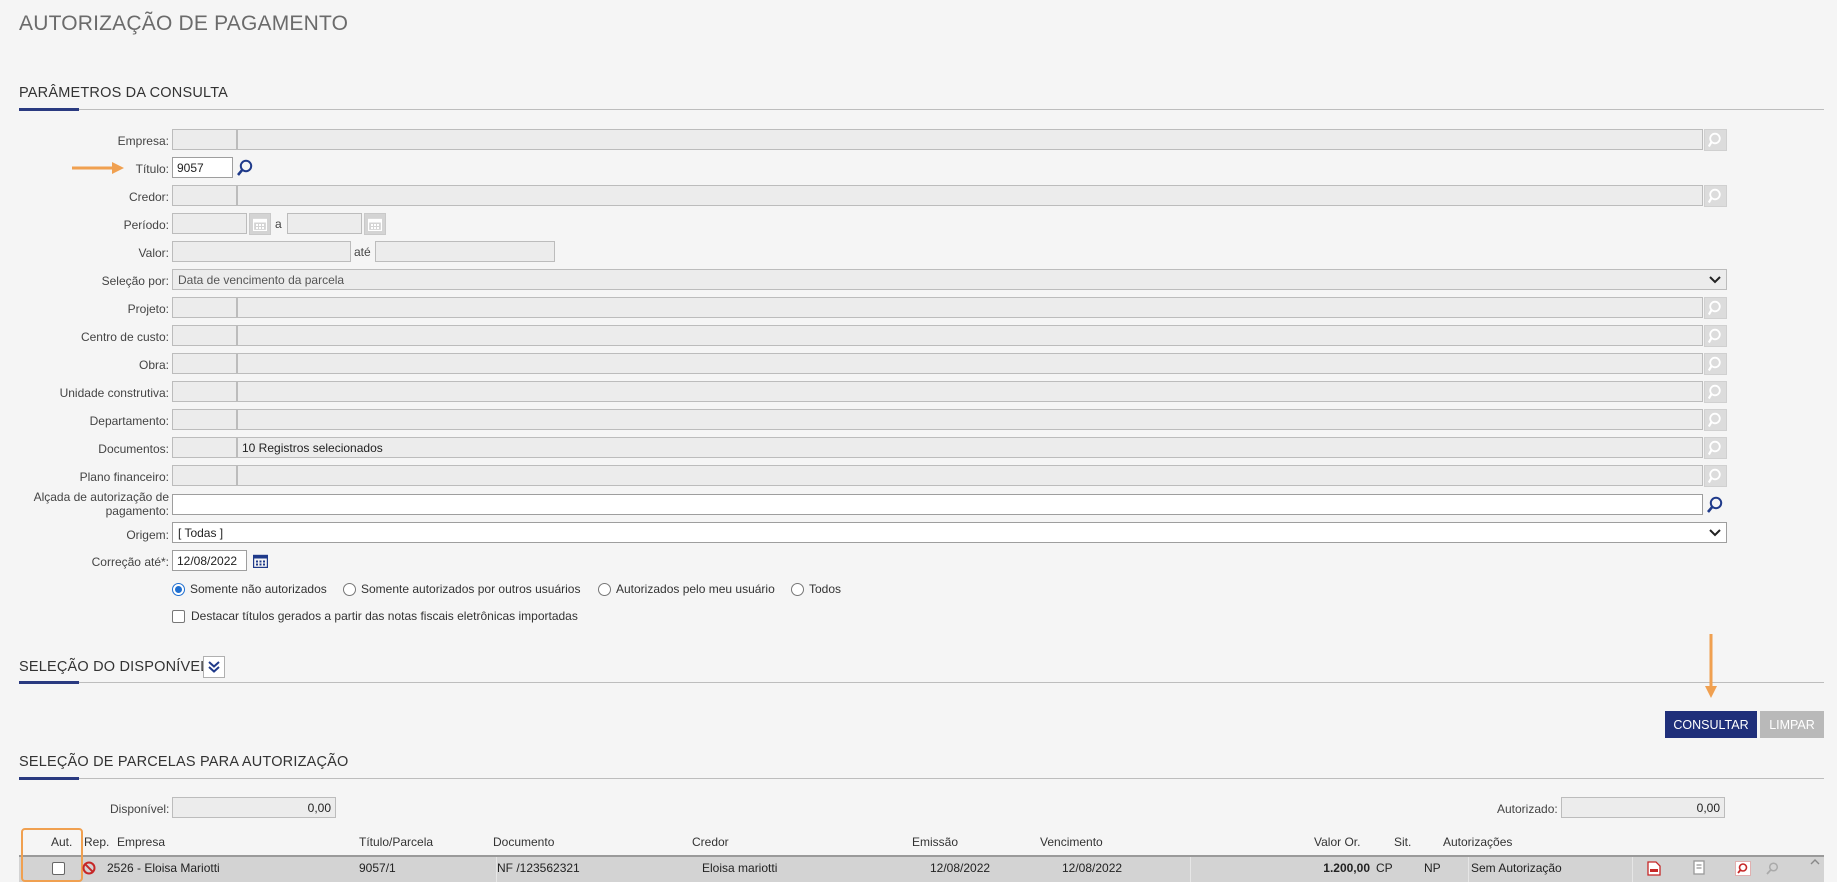 The width and height of the screenshot is (1837, 882). What do you see at coordinates (1715, 476) in the screenshot?
I see `plano-search-icon` at bounding box center [1715, 476].